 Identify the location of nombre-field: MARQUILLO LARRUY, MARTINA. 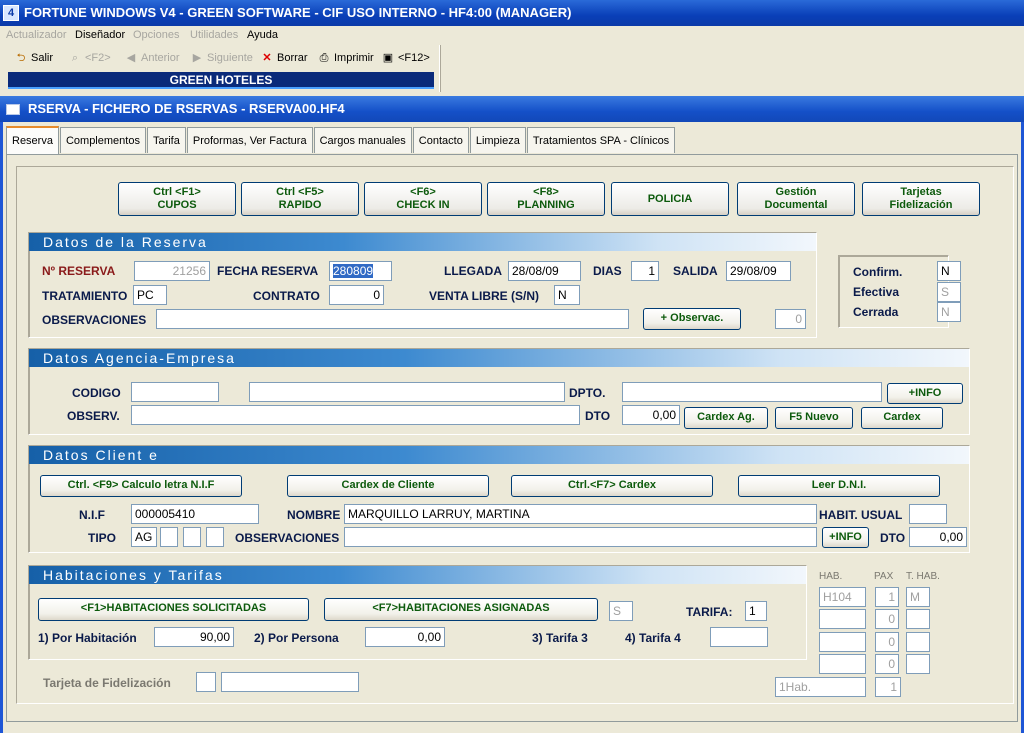
(580, 514).